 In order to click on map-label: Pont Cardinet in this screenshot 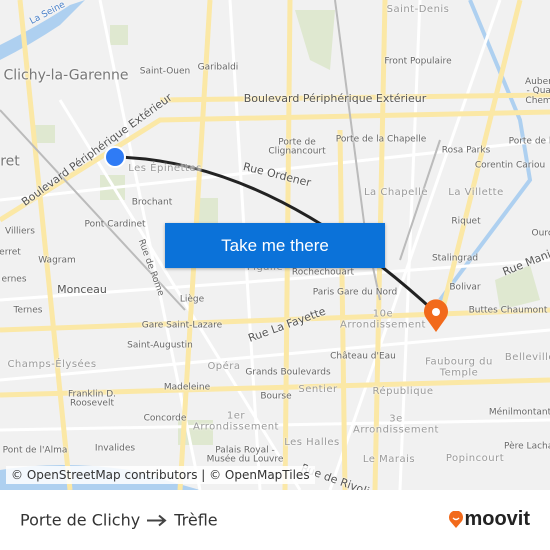, I will do `click(115, 224)`.